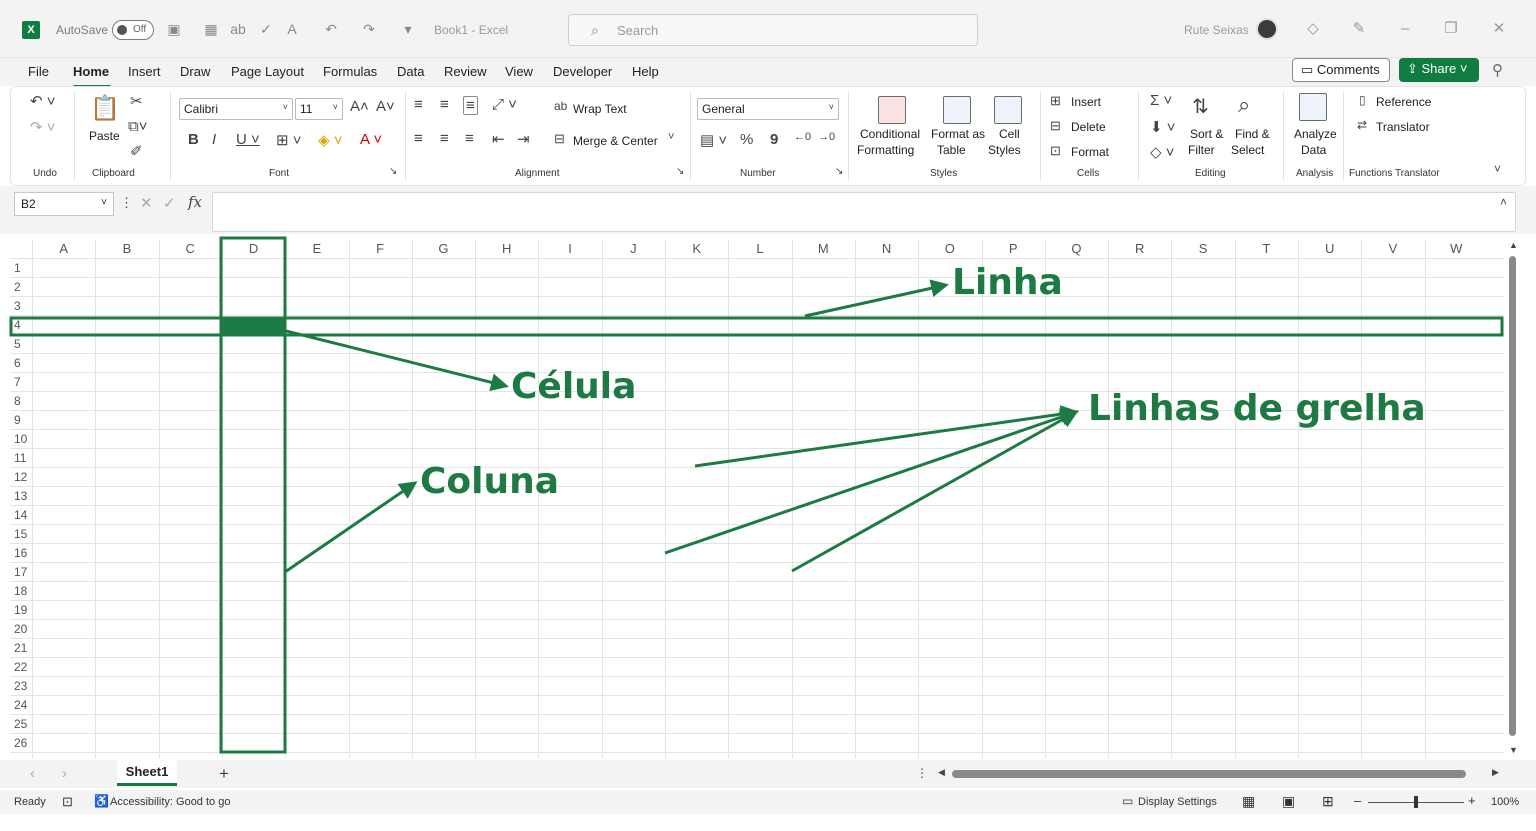  What do you see at coordinates (248, 139) in the screenshot?
I see `underline-icon: U ˅` at bounding box center [248, 139].